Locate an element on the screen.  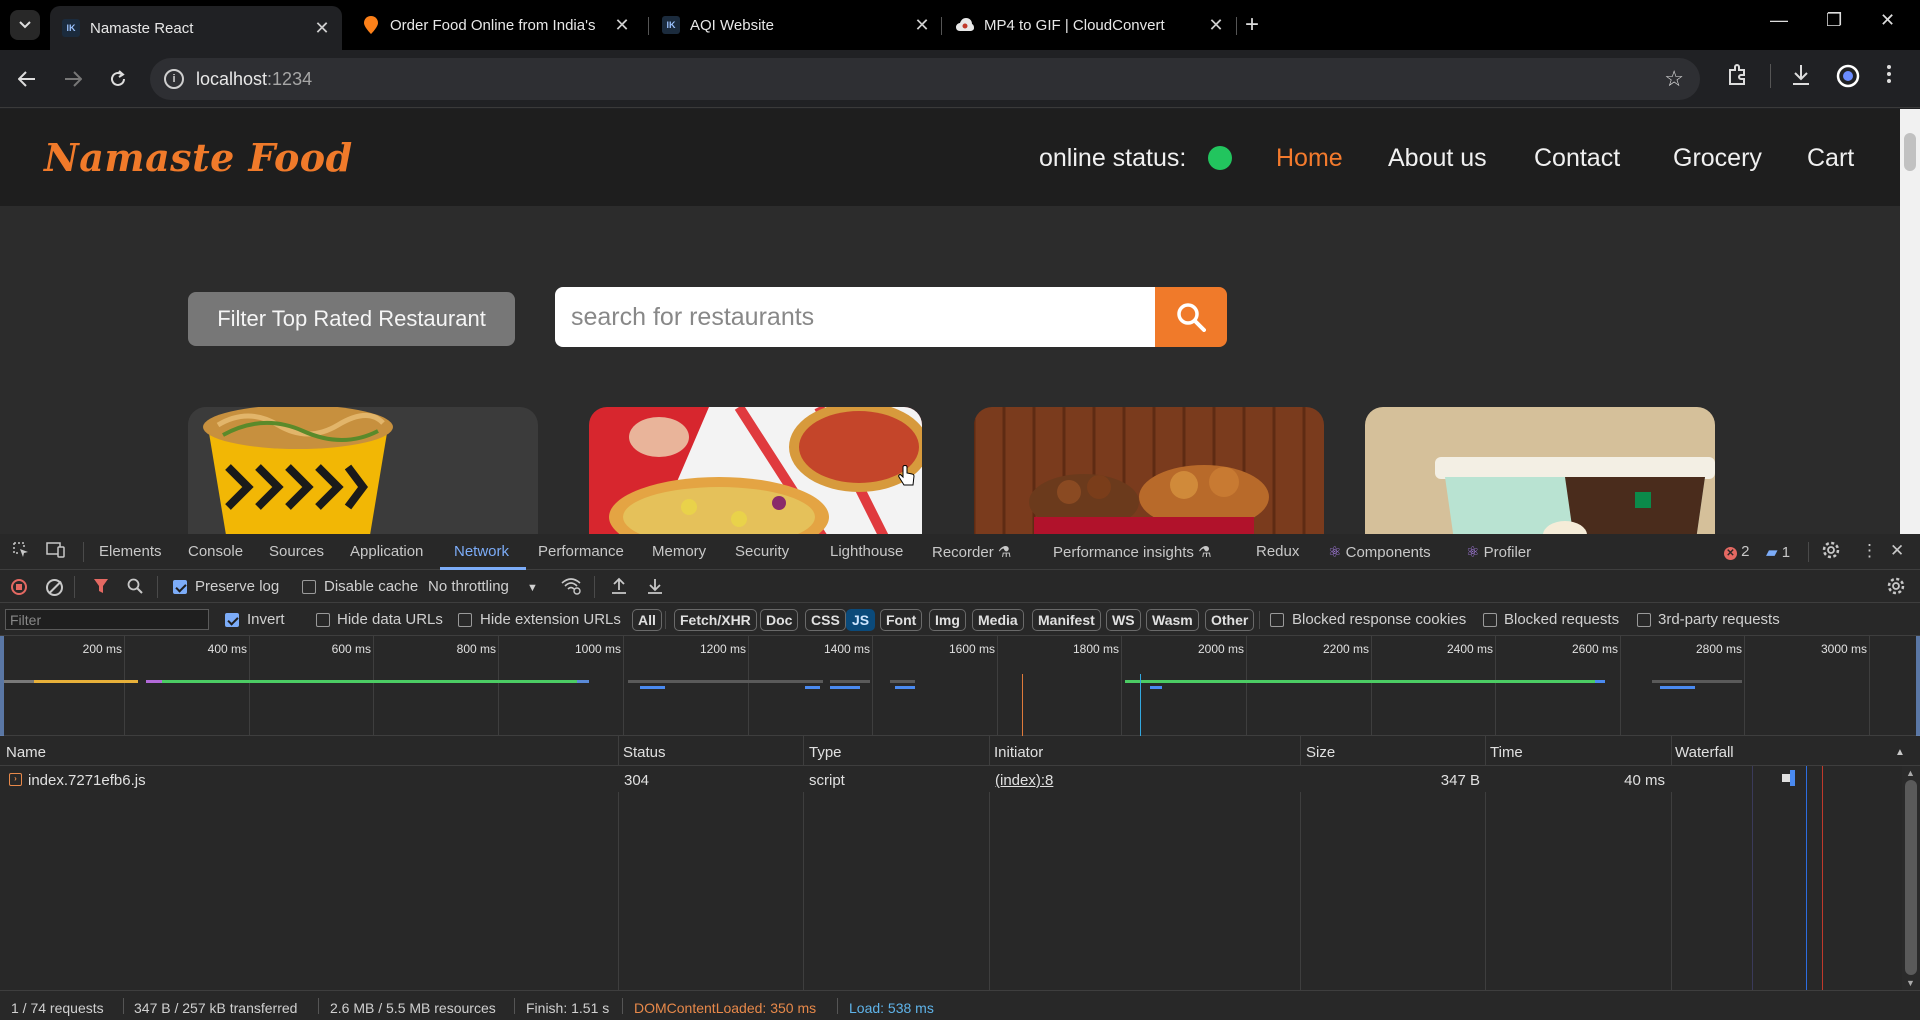
tab-search-button is located at coordinates (25, 25).